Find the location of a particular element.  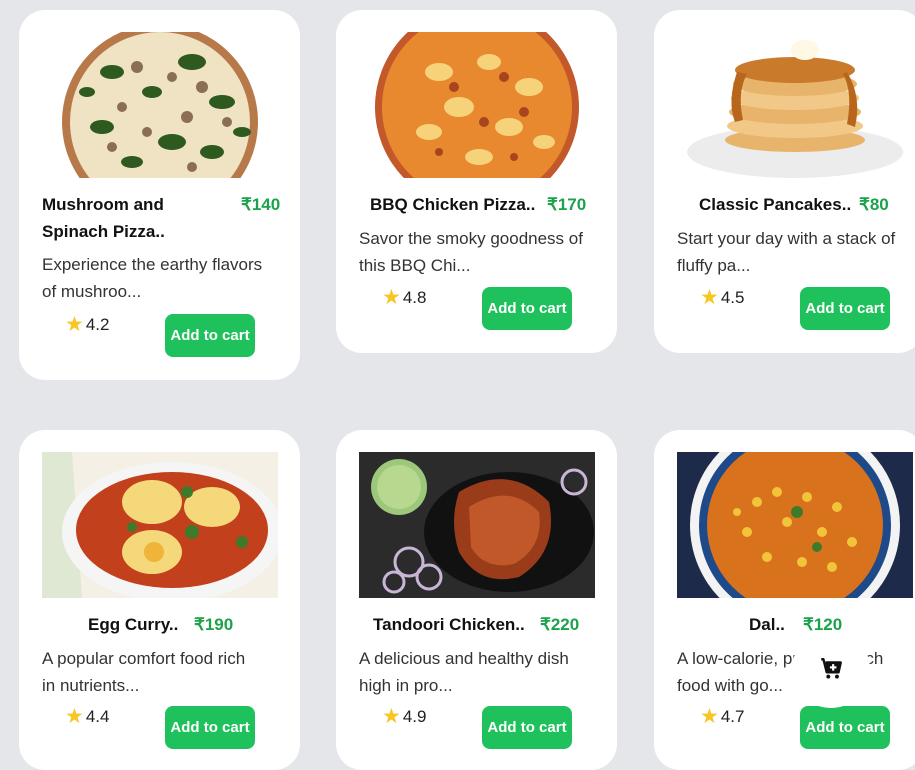

product-rating: ★ 4.2 is located at coordinates (87, 324).